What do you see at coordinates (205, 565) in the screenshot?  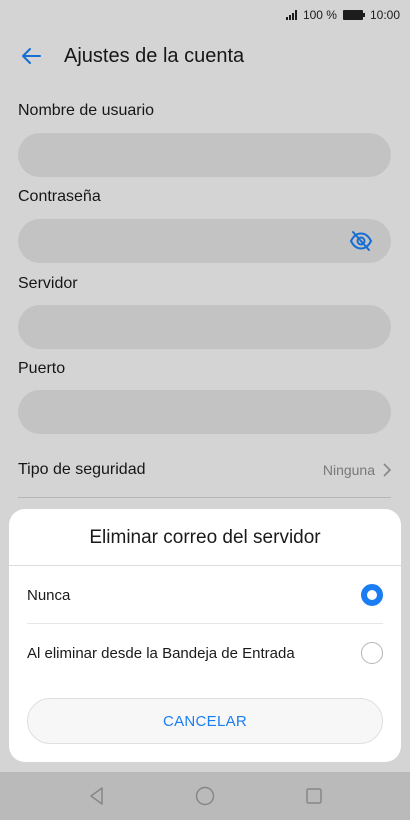 I see `dialog-divider` at bounding box center [205, 565].